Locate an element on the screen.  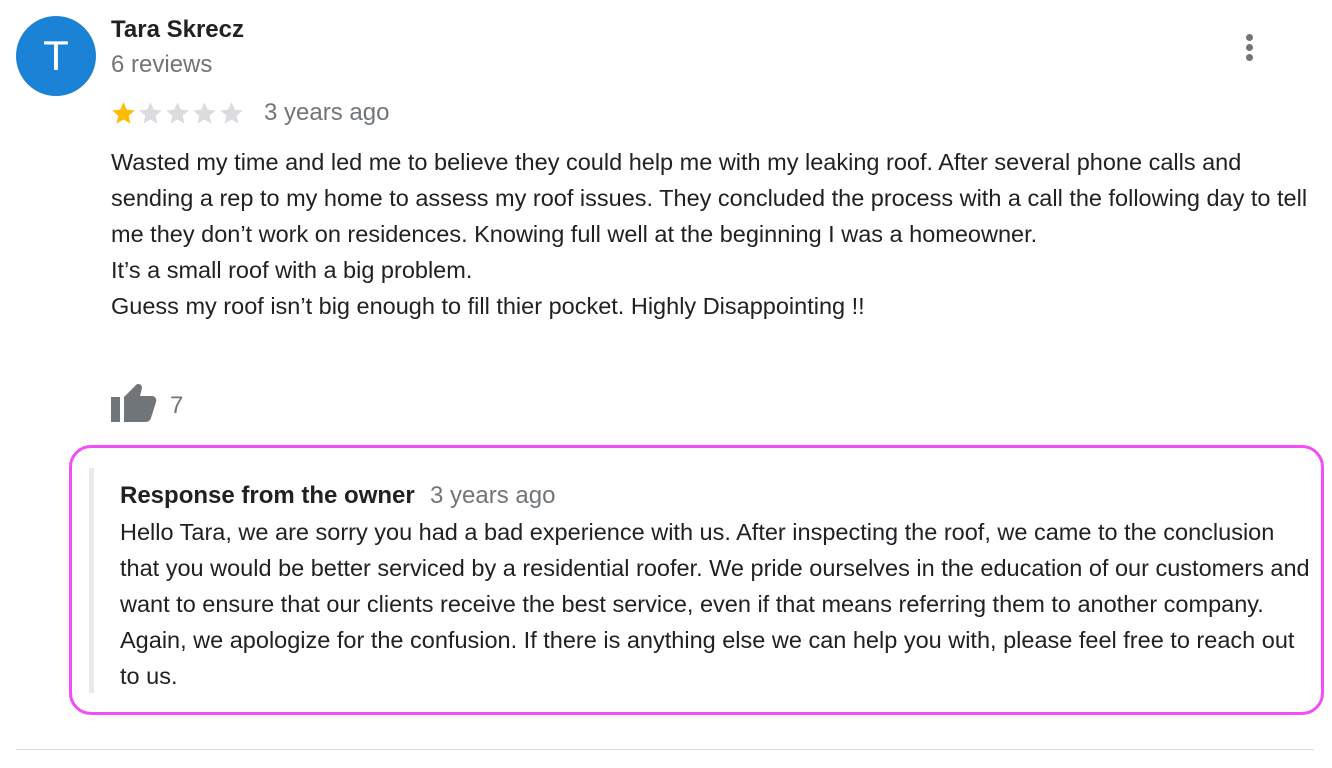
like-count: 7 is located at coordinates (177, 405).